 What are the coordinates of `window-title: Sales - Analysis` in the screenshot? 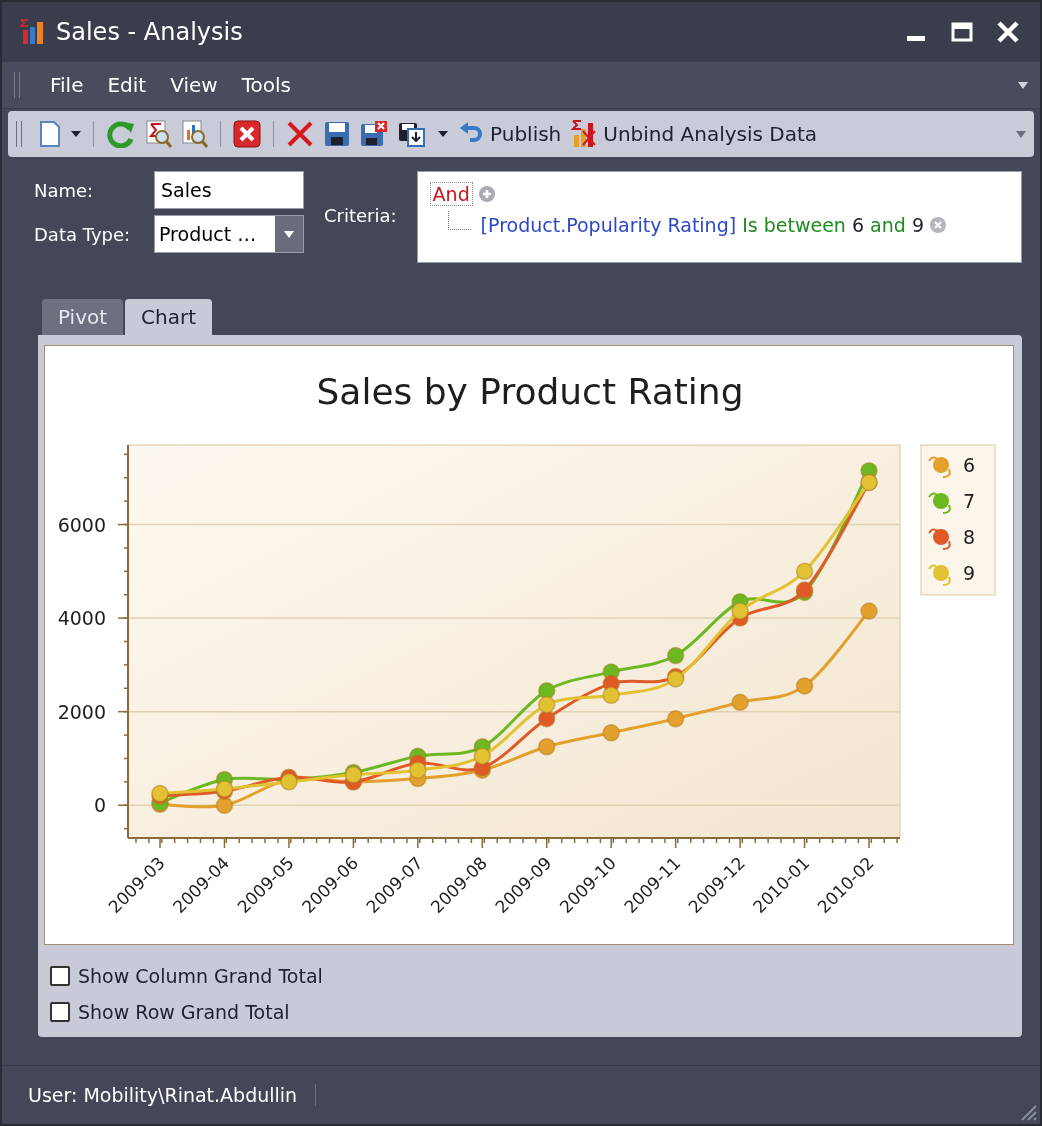 It's located at (150, 32).